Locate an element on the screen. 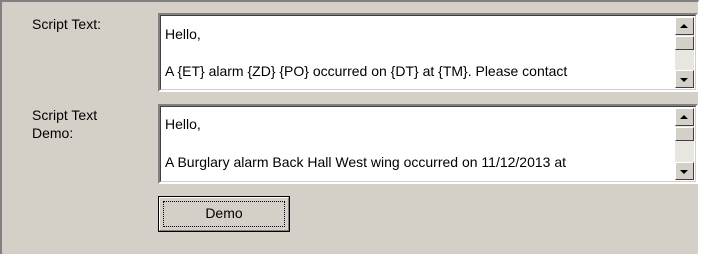  script-text-demo-line-1: Hello, is located at coordinates (183, 124).